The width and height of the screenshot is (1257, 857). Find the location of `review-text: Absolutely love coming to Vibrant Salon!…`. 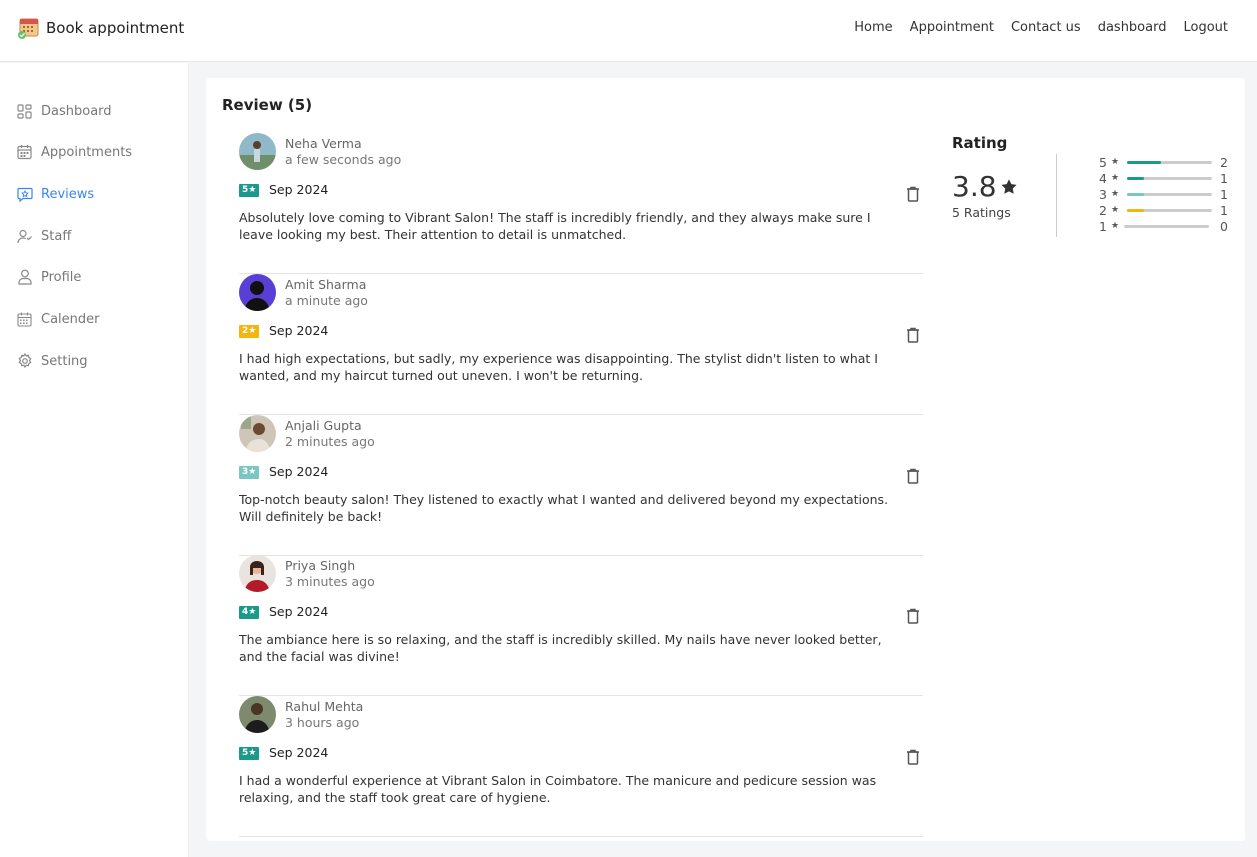

review-text: Absolutely love coming to Vibrant Salon!… is located at coordinates (555, 226).